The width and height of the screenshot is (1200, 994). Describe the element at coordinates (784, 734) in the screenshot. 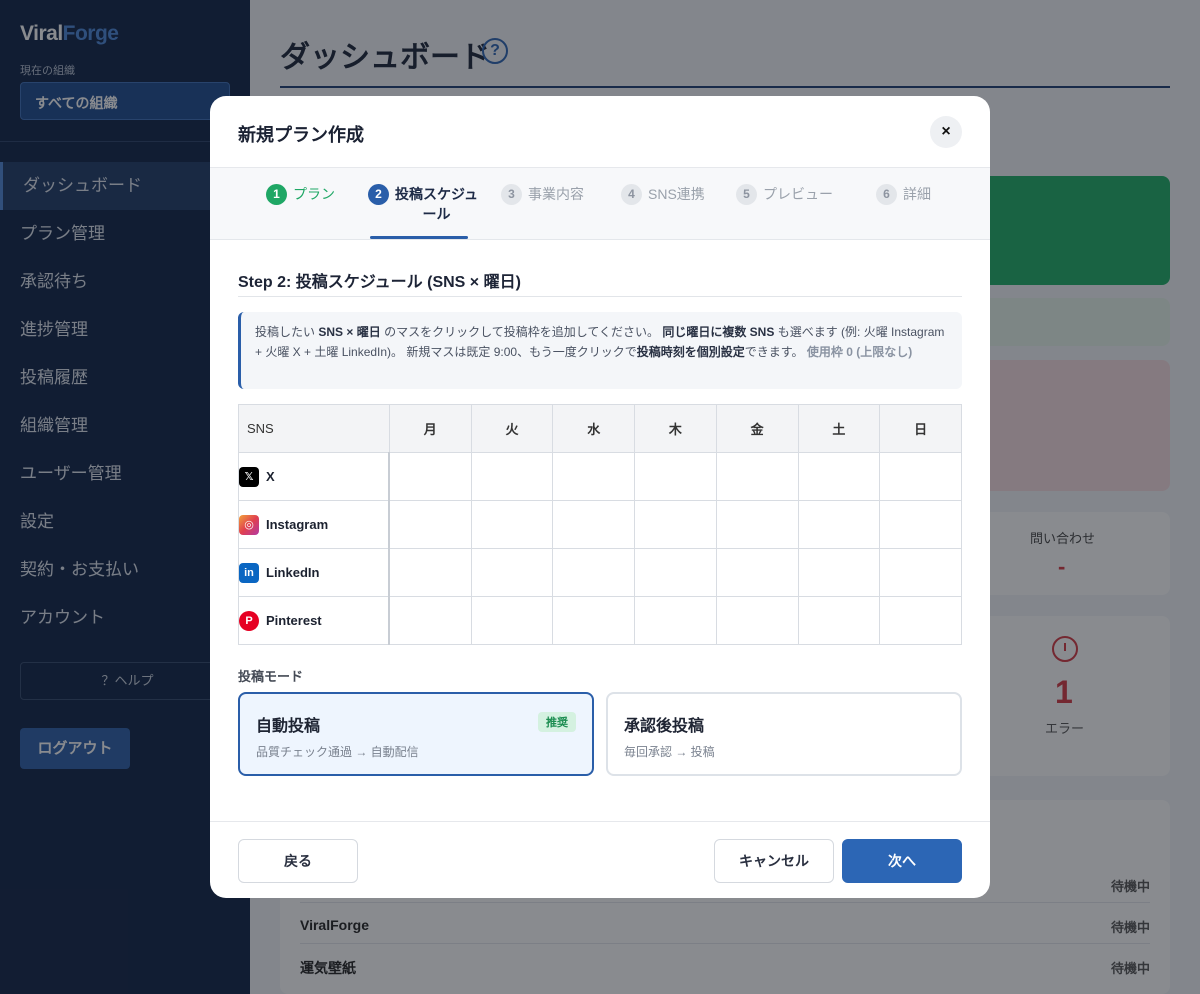

I see `approval-post-option: 承認後投稿 毎回承認 → 投稿` at that location.